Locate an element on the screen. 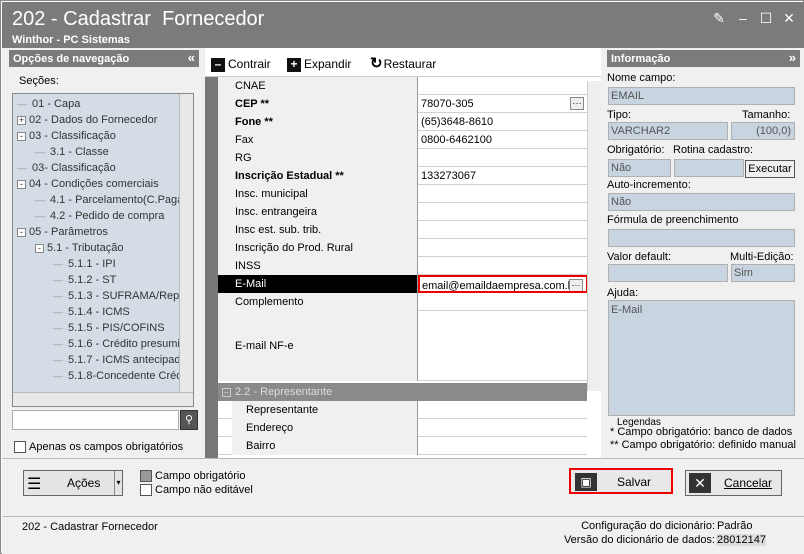  grid-row: Insc est. sub. trib. is located at coordinates (402, 230).